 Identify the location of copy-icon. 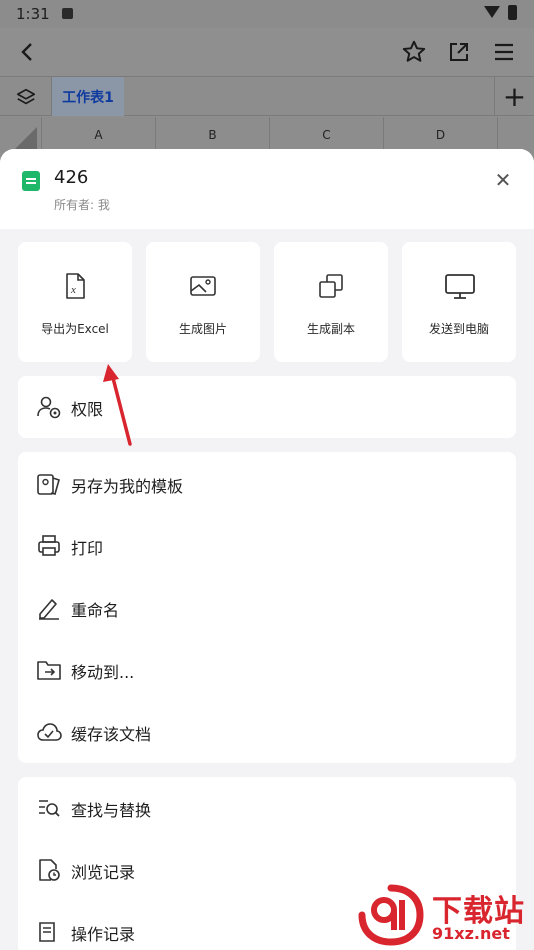
(331, 286).